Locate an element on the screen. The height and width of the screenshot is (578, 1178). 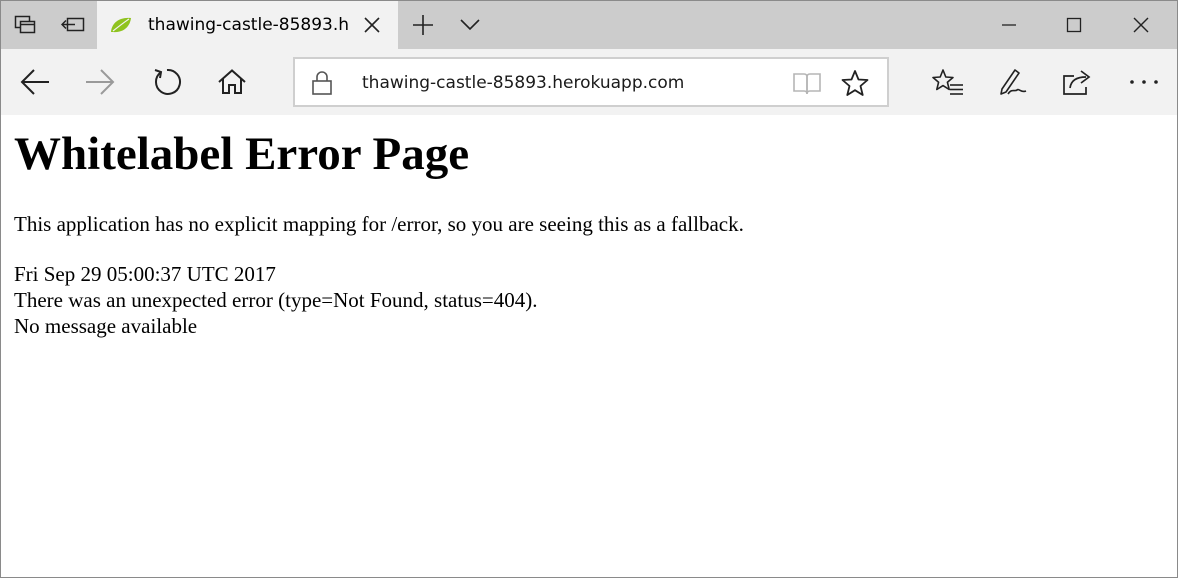
plus-icon is located at coordinates (423, 25).